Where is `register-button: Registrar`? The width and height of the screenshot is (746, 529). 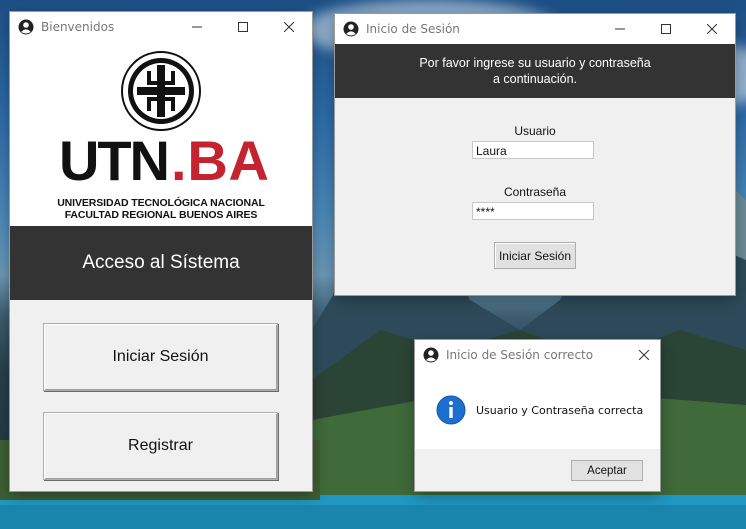 register-button: Registrar is located at coordinates (160, 446).